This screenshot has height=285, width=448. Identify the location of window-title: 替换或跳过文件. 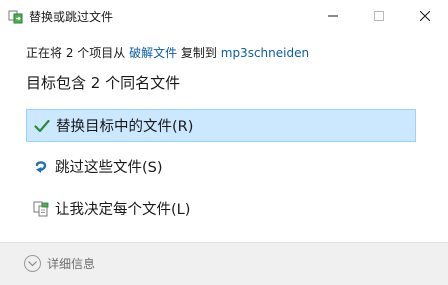
(71, 17).